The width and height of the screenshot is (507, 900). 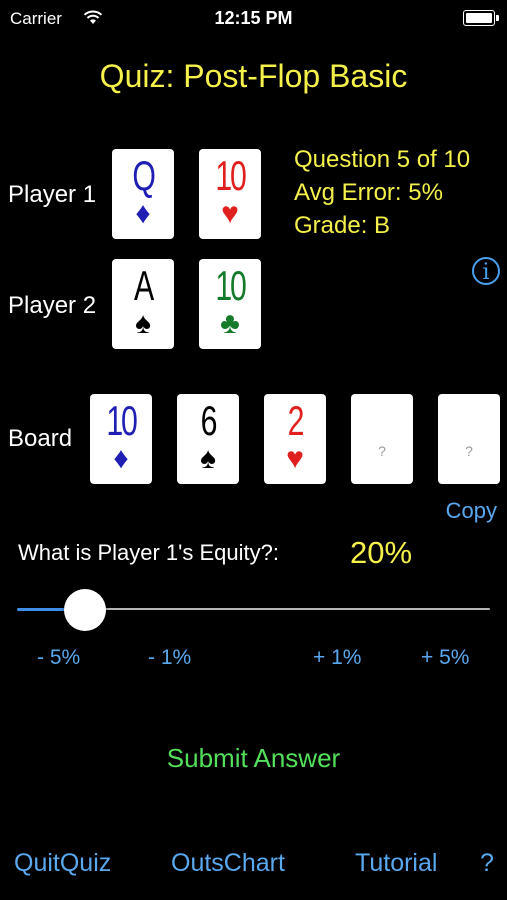 I want to click on plus-1-button: + 1%, so click(x=337, y=658).